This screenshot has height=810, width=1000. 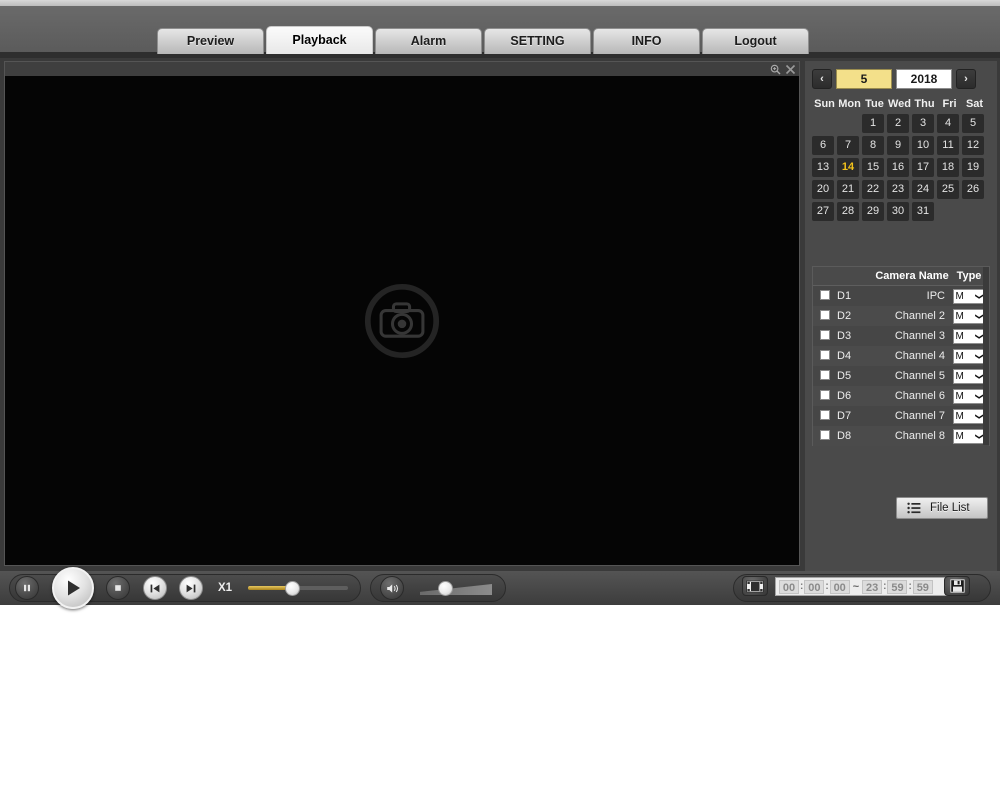 What do you see at coordinates (969, 396) in the screenshot?
I see `type-dropdown-d6: M ❯` at bounding box center [969, 396].